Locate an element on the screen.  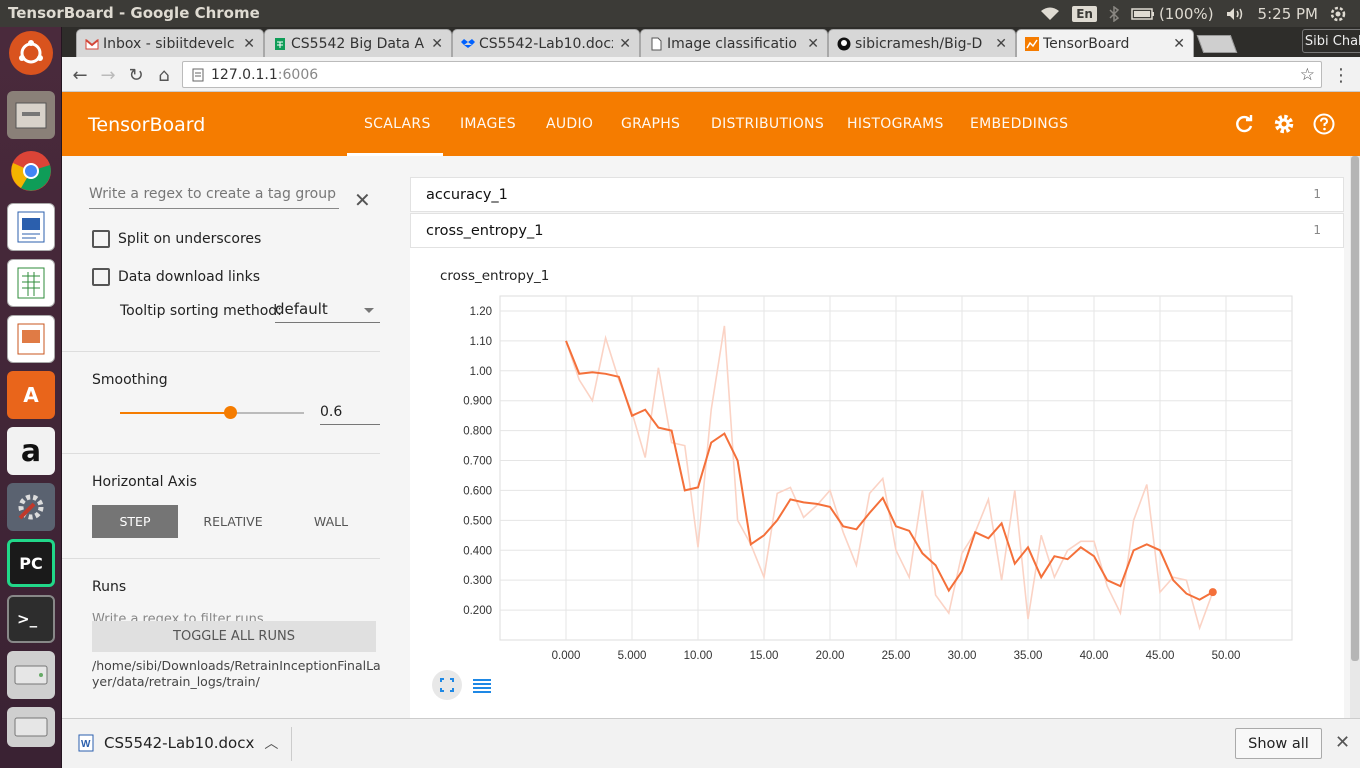
home-icon: ⌂ is located at coordinates (164, 75).